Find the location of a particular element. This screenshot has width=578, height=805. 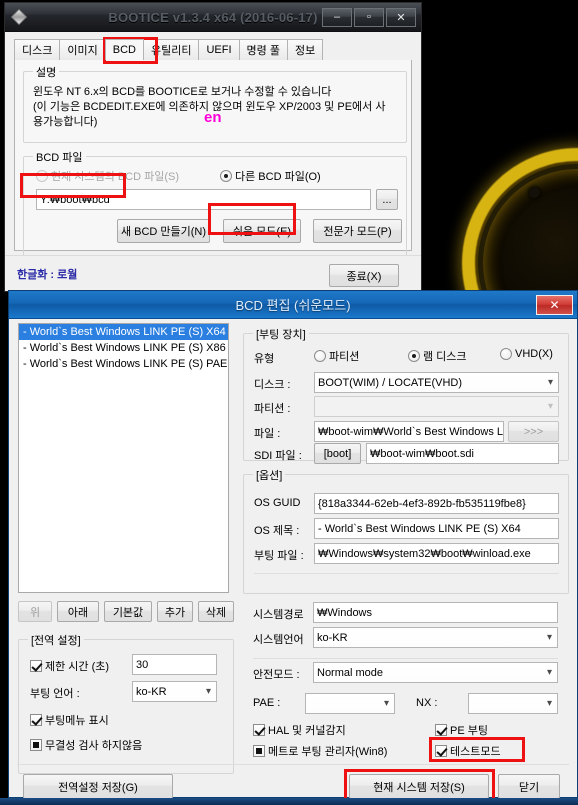

add-entry-button: 추가 is located at coordinates (175, 611).